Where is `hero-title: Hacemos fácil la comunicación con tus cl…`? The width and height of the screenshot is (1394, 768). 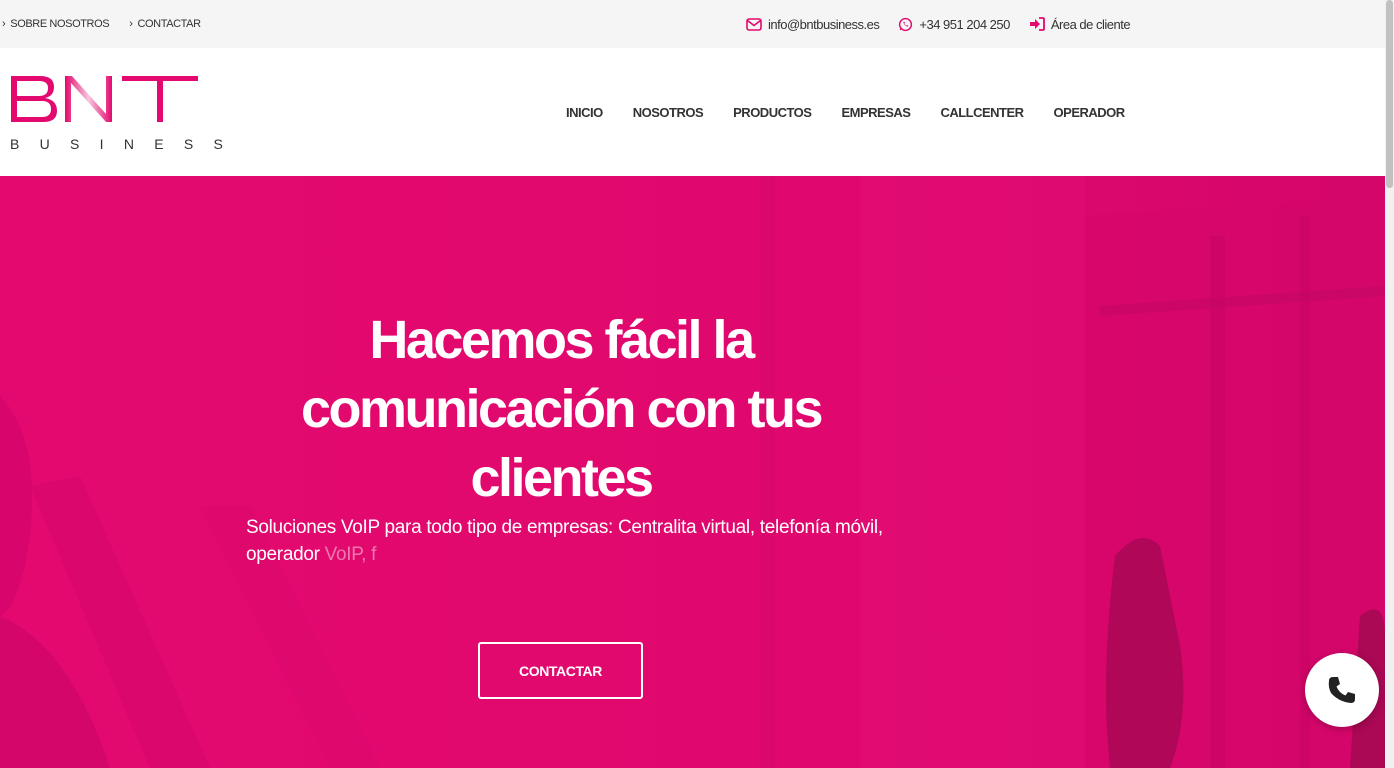
hero-title: Hacemos fácil la comunicación con tus cl… is located at coordinates (561, 409).